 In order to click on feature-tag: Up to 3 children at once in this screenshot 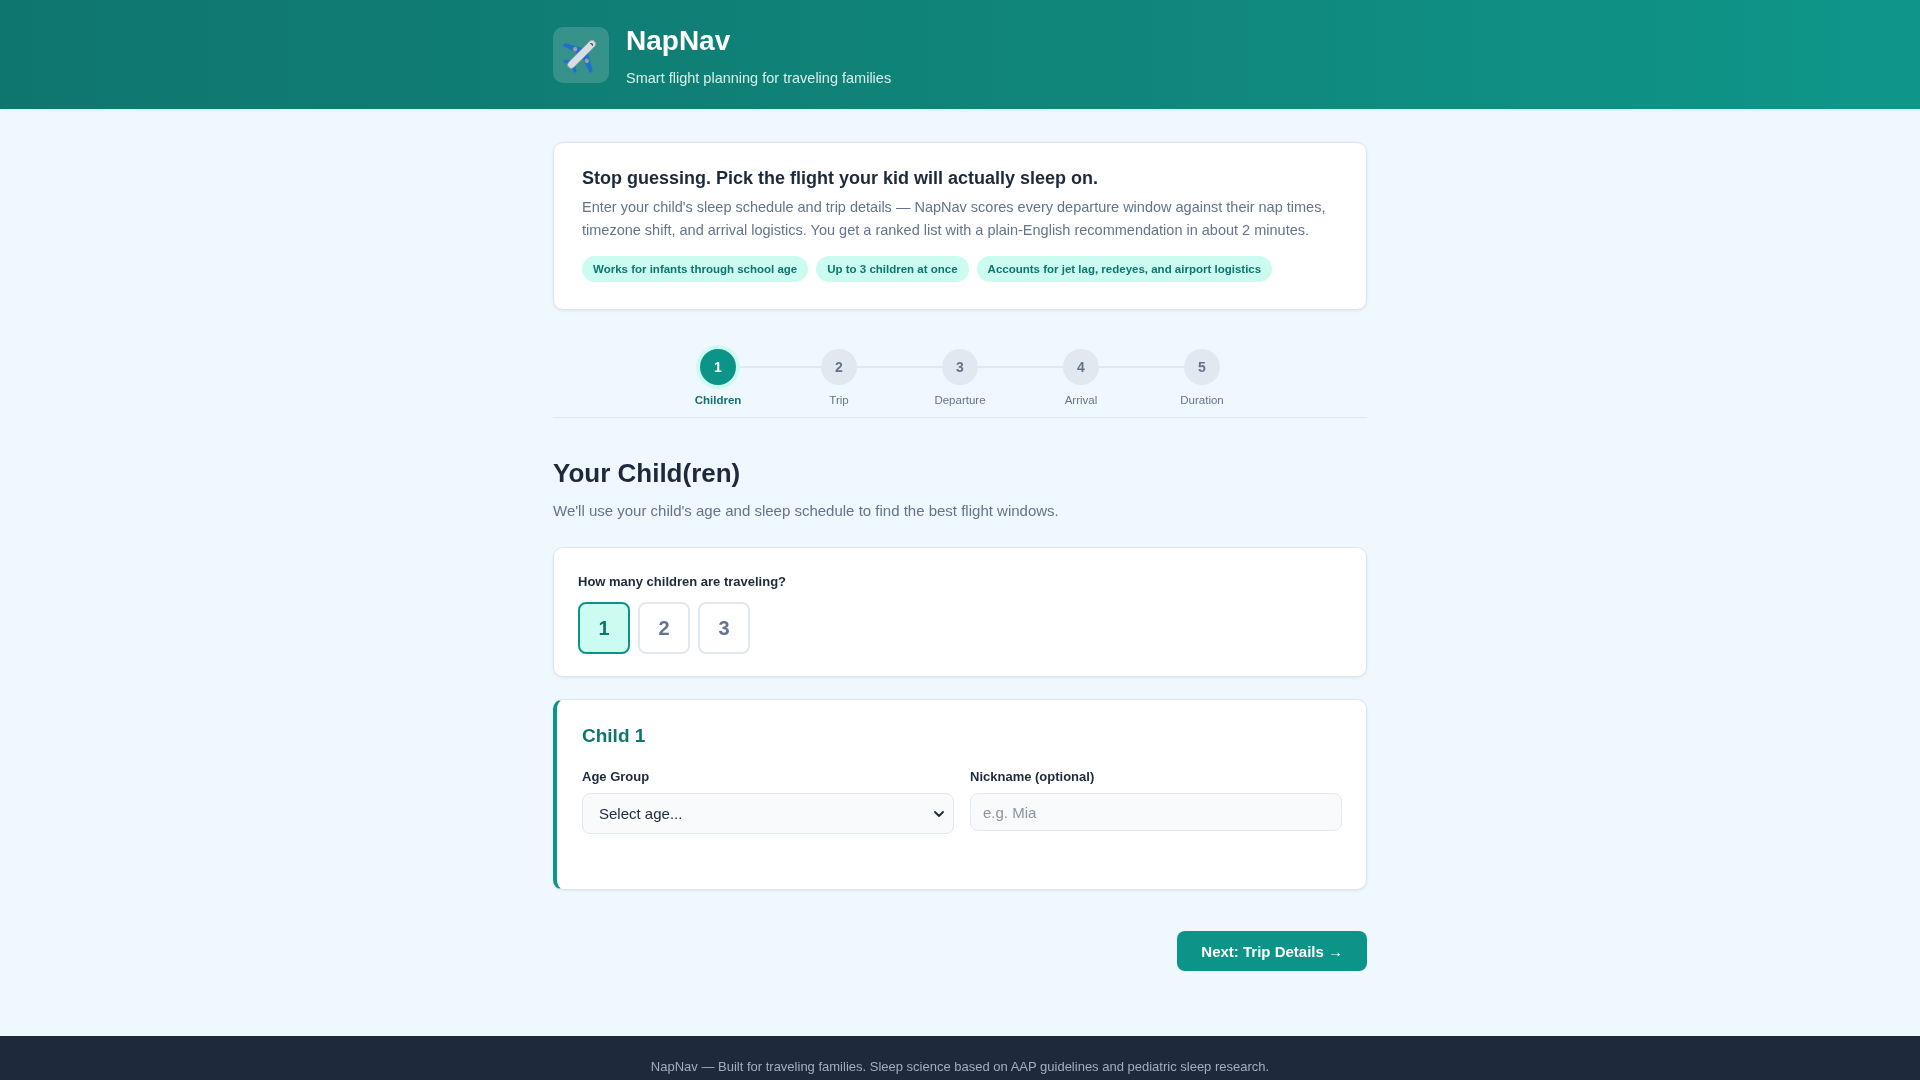, I will do `click(892, 269)`.